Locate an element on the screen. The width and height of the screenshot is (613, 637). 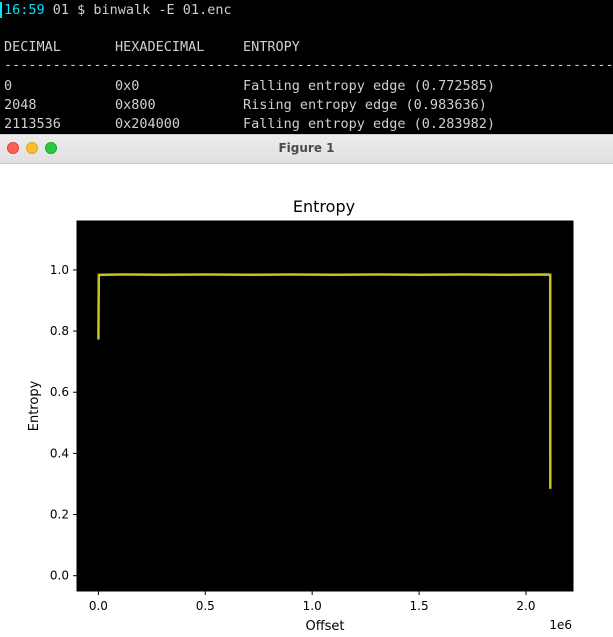
row-hex: 0x800 is located at coordinates (135, 105).